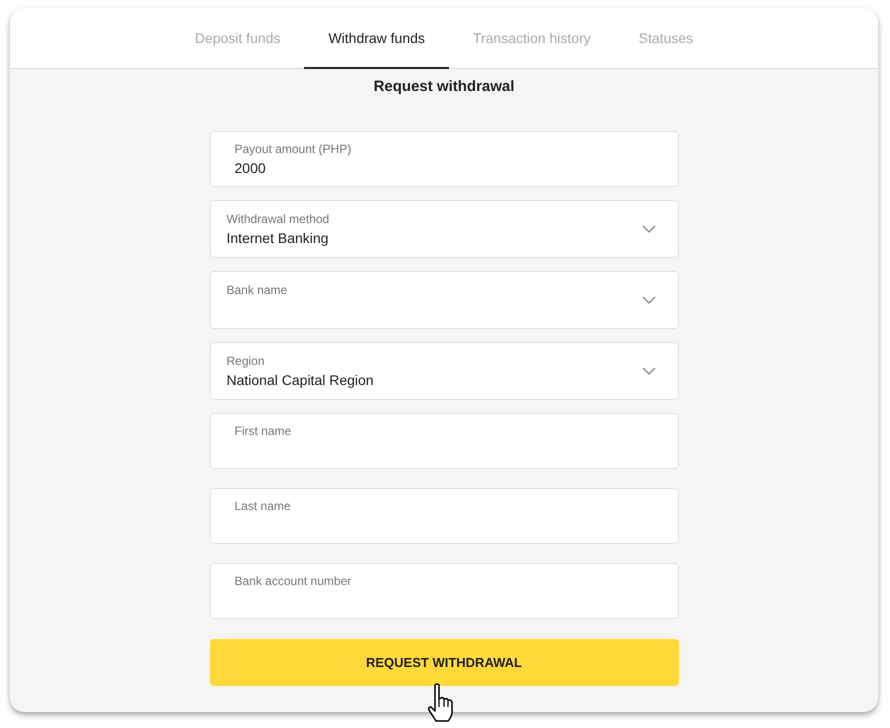  What do you see at coordinates (444, 371) in the screenshot?
I see `dropdown-field: Region National Capital Region` at bounding box center [444, 371].